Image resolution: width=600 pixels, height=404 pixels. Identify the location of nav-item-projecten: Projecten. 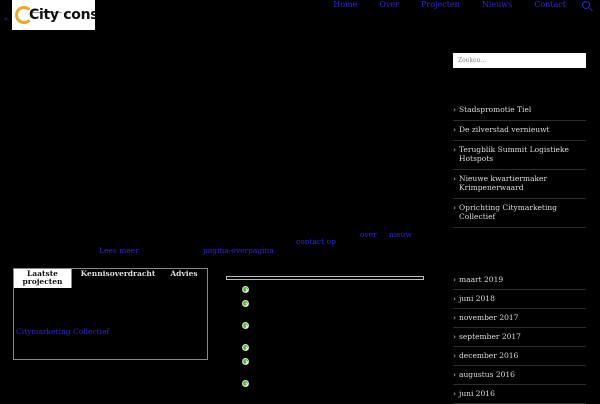
(429, 4).